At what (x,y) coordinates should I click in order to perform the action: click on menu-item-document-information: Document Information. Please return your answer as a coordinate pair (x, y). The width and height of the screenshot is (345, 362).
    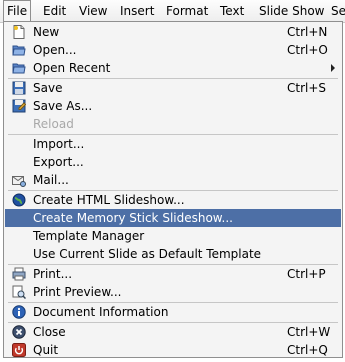
    Looking at the image, I should click on (173, 312).